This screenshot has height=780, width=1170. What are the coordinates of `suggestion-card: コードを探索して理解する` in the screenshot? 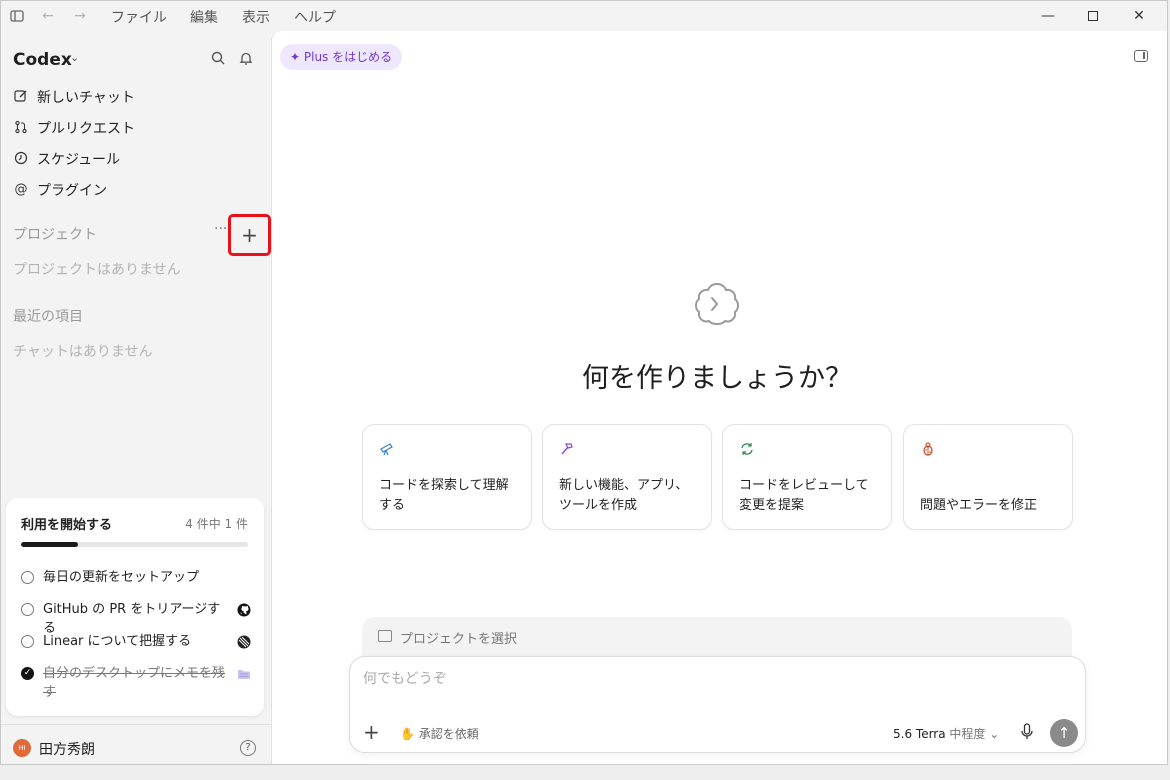 It's located at (447, 477).